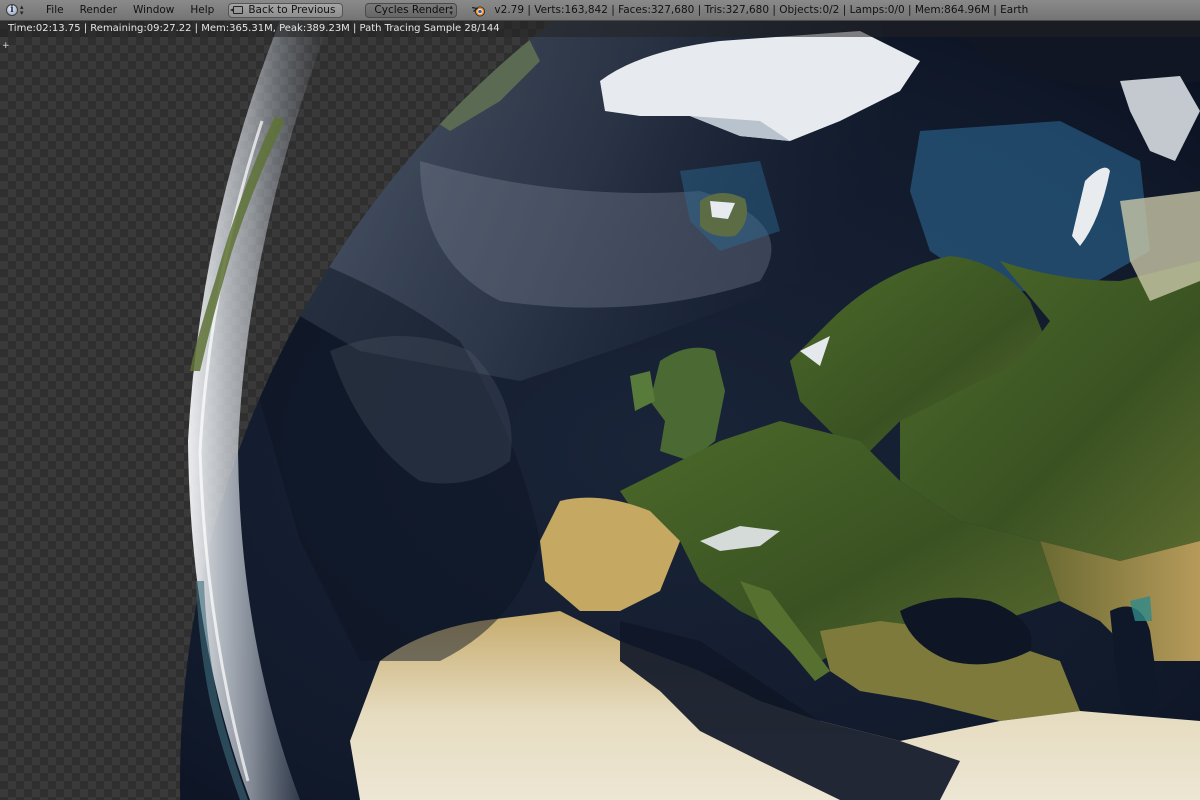  I want to click on editor-type-selector: i ▴ ▾, so click(18, 10).